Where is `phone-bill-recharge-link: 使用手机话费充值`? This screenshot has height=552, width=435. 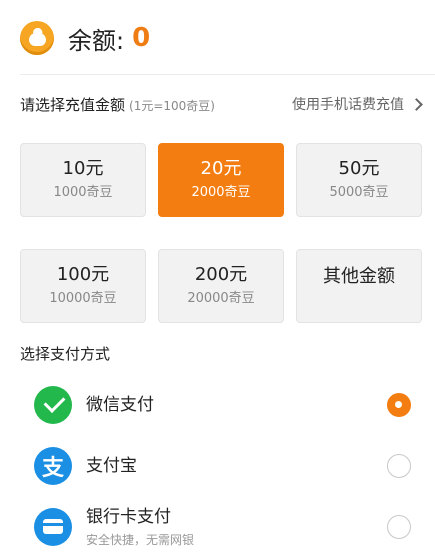 phone-bill-recharge-link: 使用手机话费充值 is located at coordinates (357, 104).